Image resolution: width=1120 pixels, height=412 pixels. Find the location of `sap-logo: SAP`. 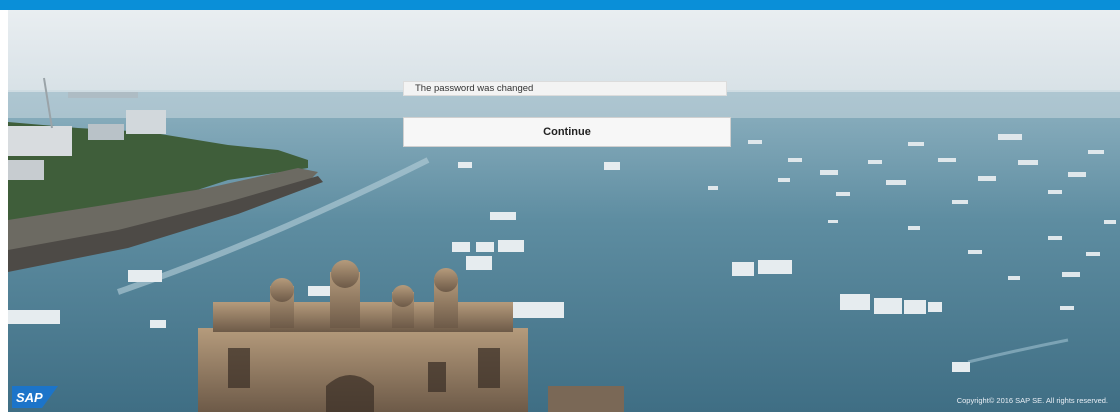

sap-logo: SAP is located at coordinates (35, 397).